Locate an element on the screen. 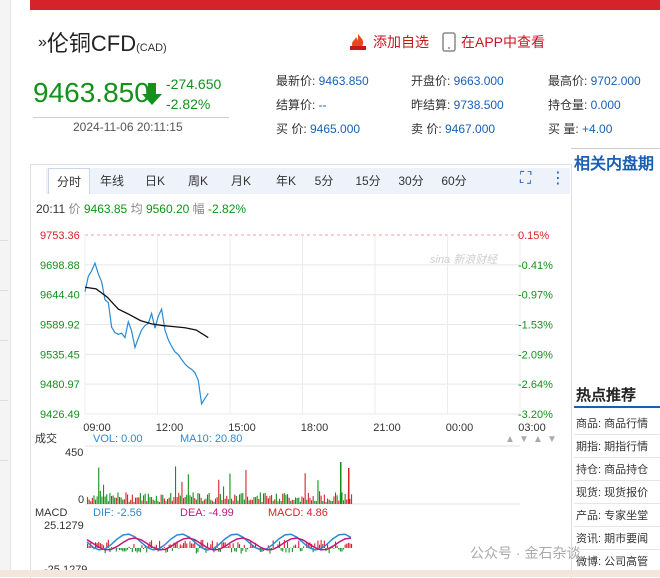  quote-field-label: 买 量: is located at coordinates (563, 129).